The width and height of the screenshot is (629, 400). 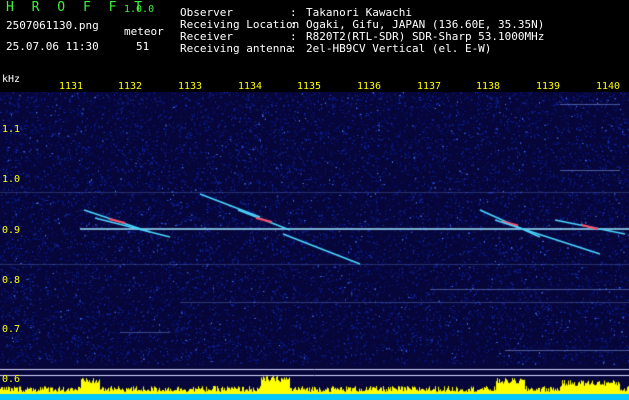 What do you see at coordinates (608, 86) in the screenshot?
I see `time-tick-1140: 1140` at bounding box center [608, 86].